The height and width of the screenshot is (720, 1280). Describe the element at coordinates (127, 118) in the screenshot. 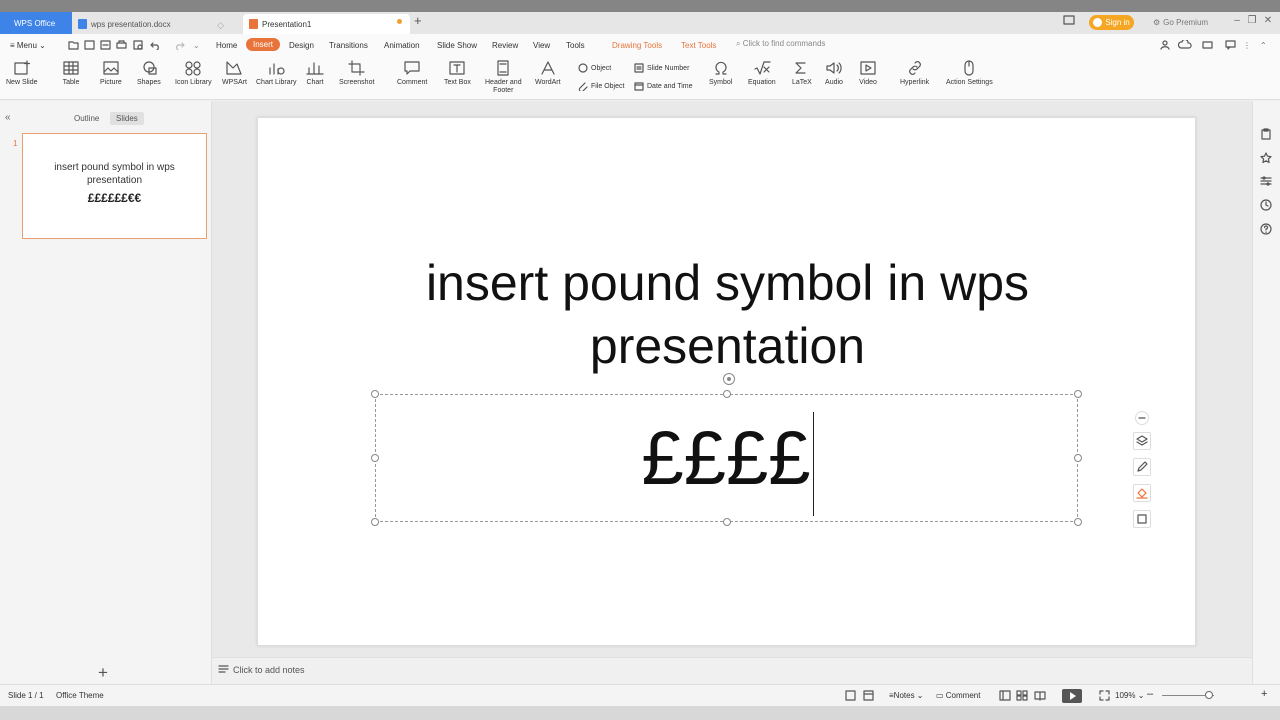

I see `slides-tab: Slides` at that location.